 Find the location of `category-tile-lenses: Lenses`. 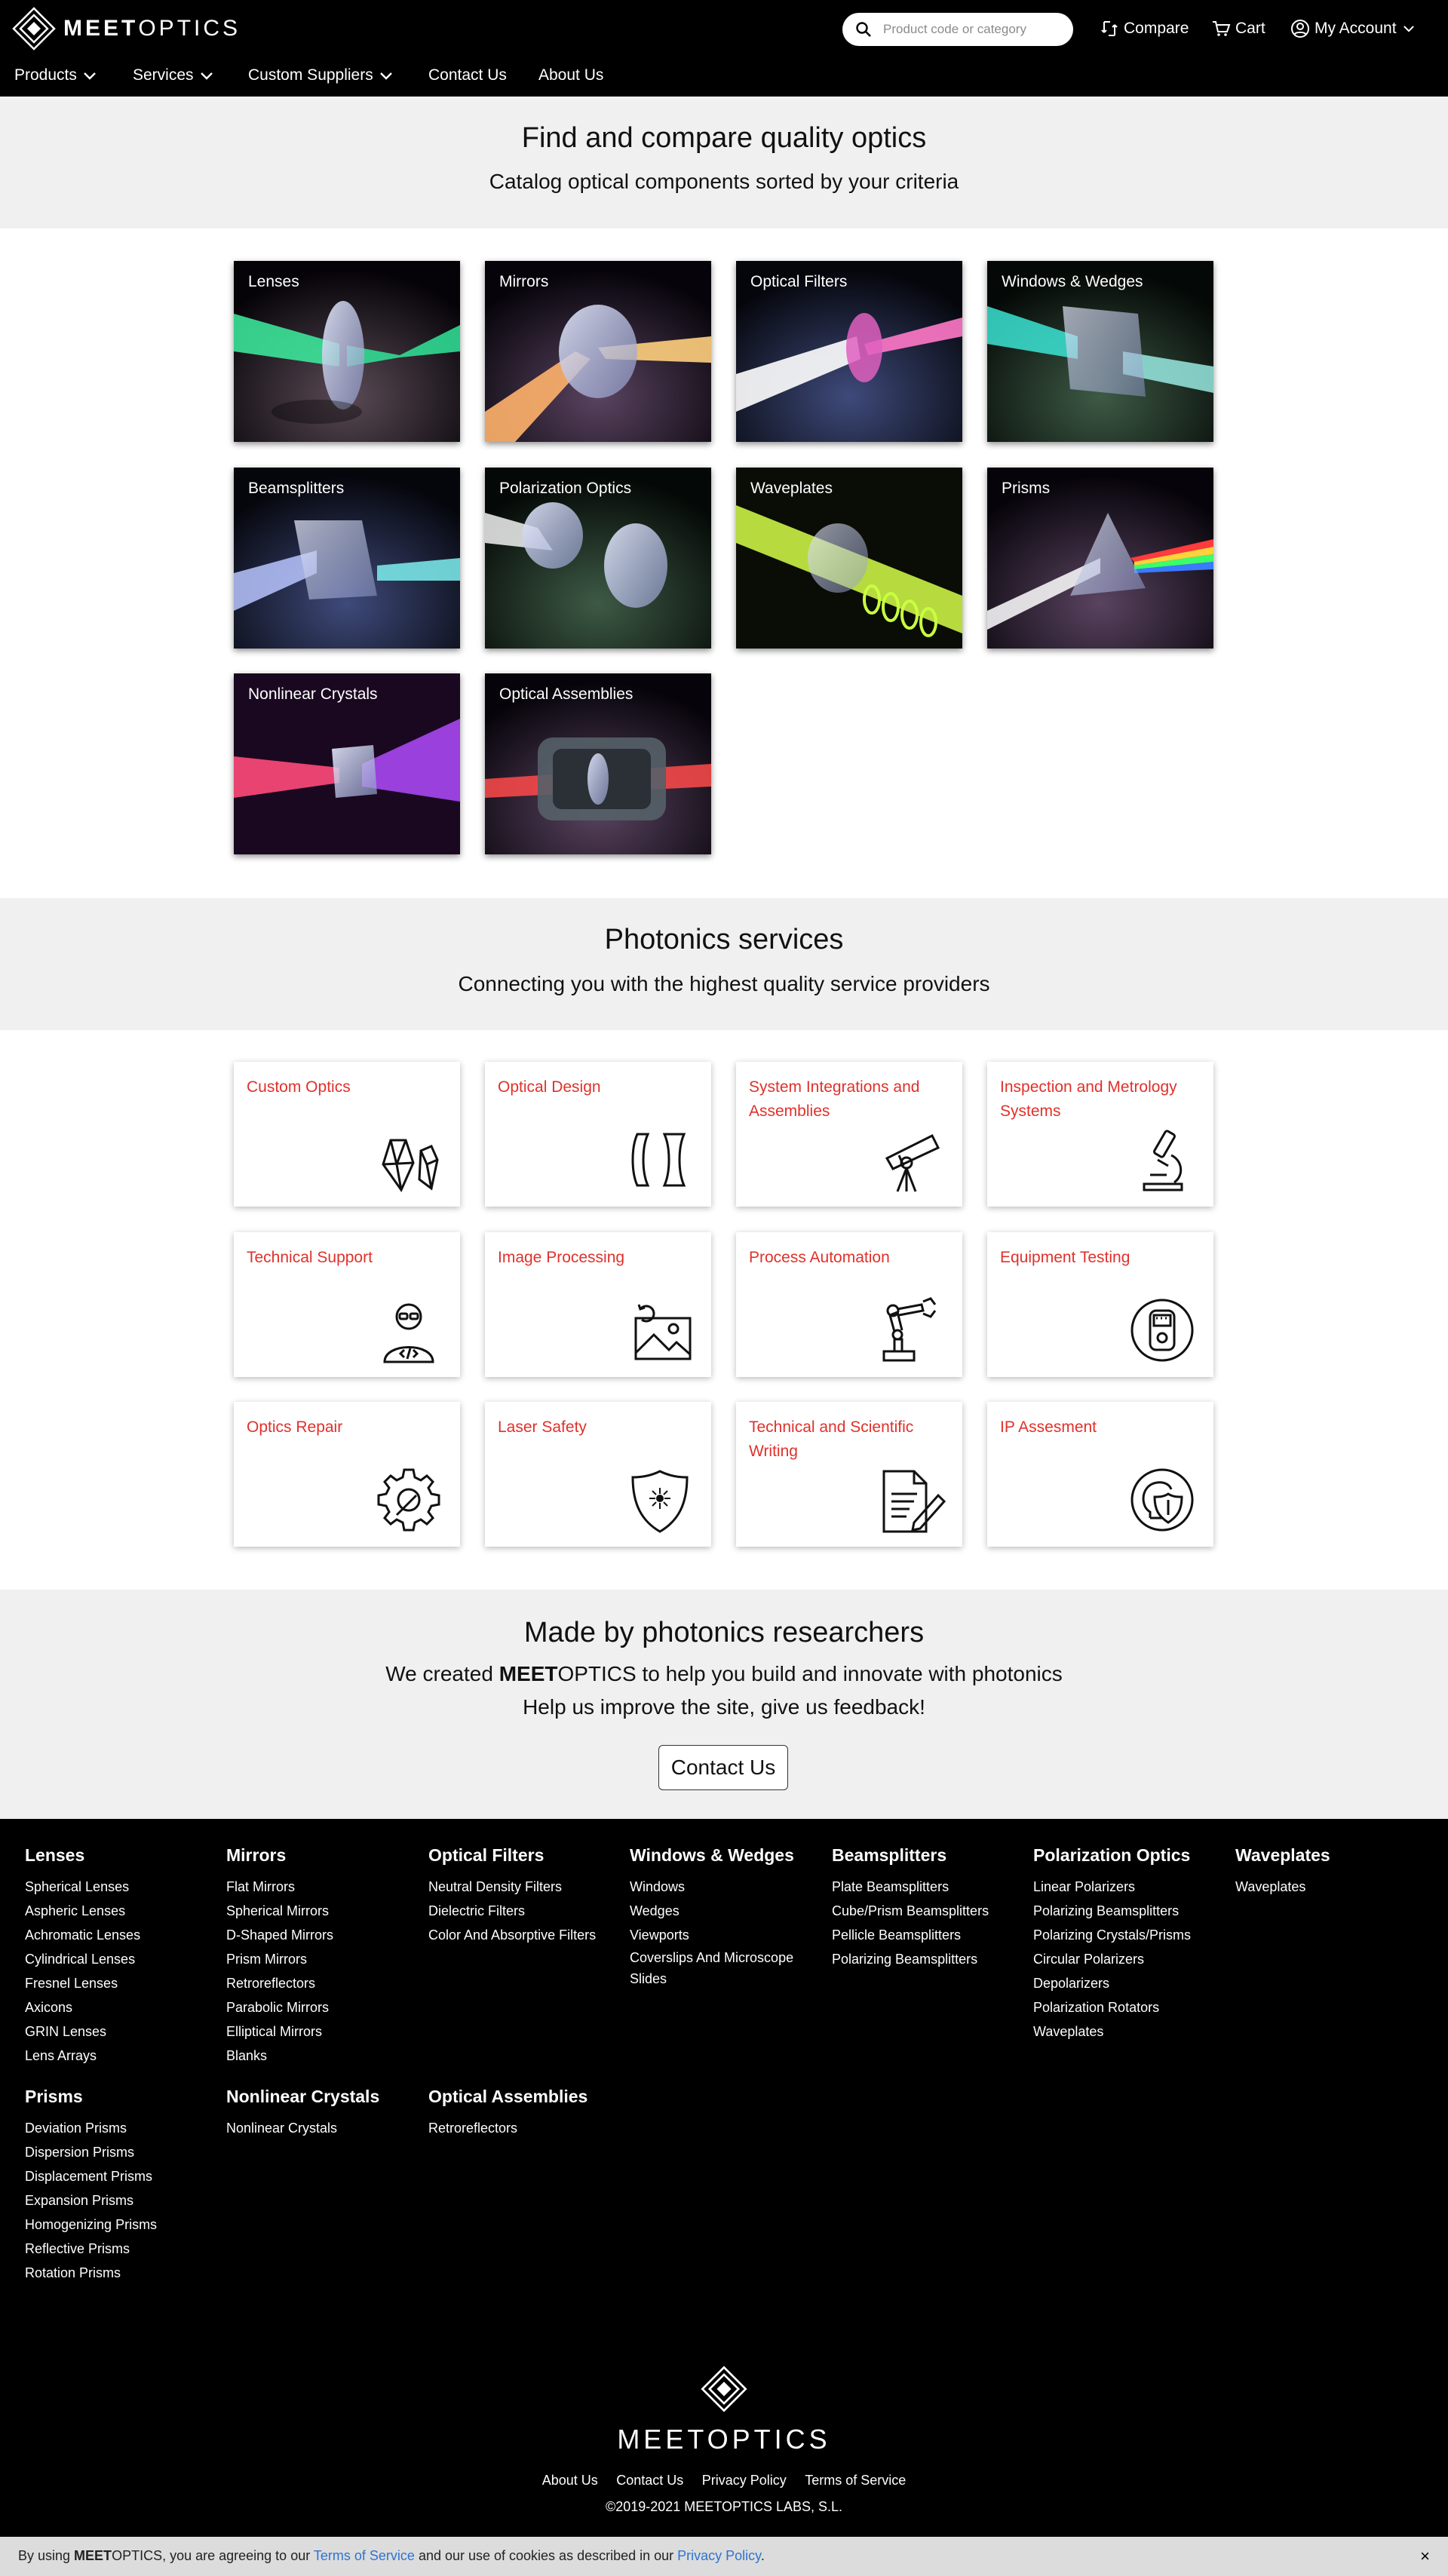

category-tile-lenses: Lenses is located at coordinates (347, 351).